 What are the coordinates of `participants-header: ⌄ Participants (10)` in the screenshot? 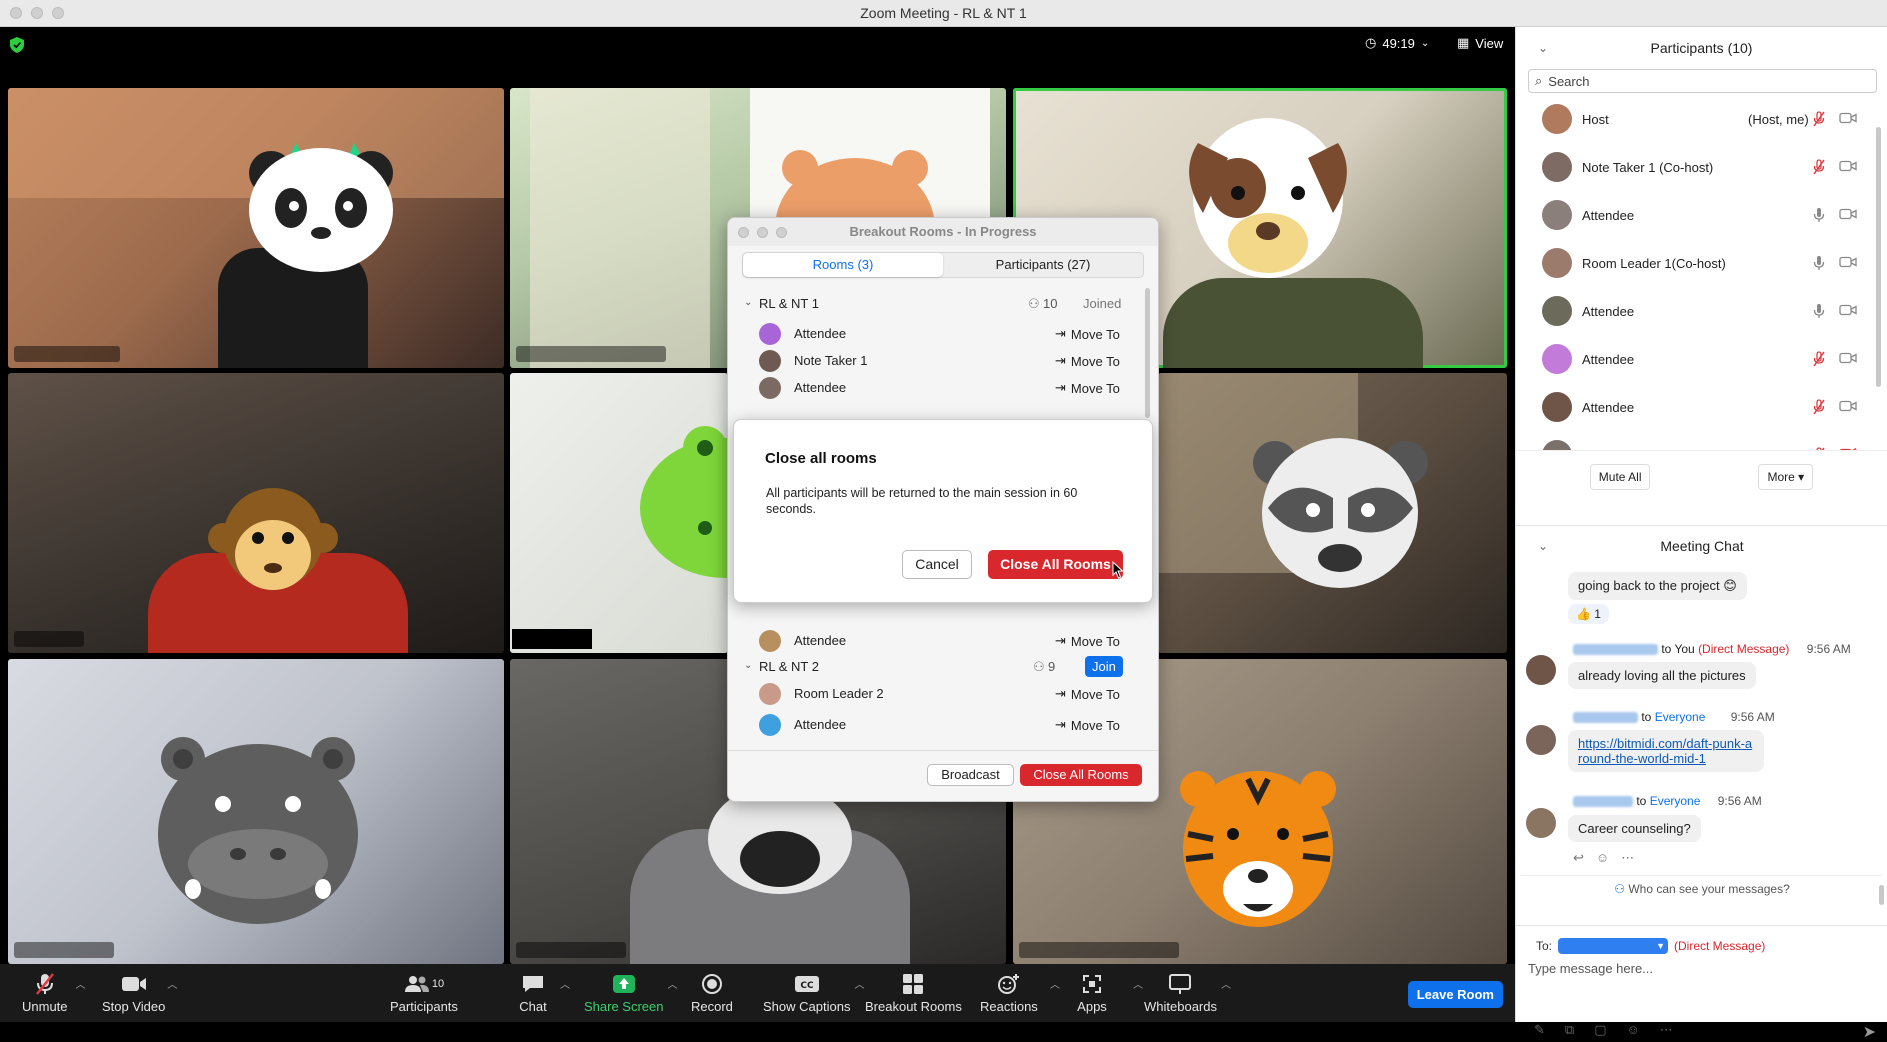 It's located at (1701, 48).